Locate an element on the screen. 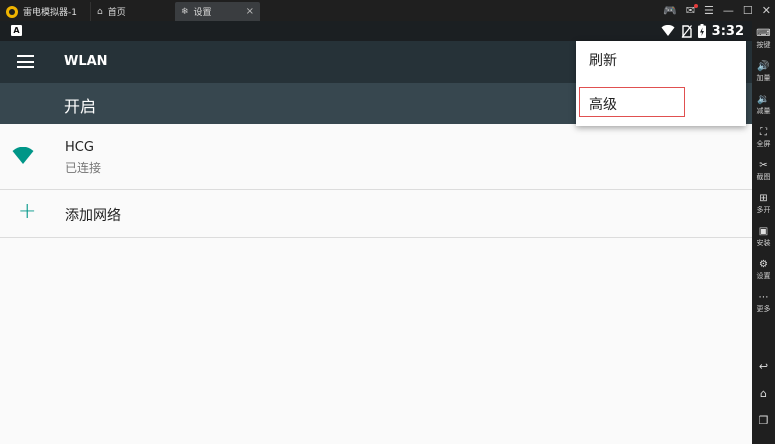 Image resolution: width=775 pixels, height=444 pixels. home-nav-icon: ⌂ is located at coordinates (763, 397).